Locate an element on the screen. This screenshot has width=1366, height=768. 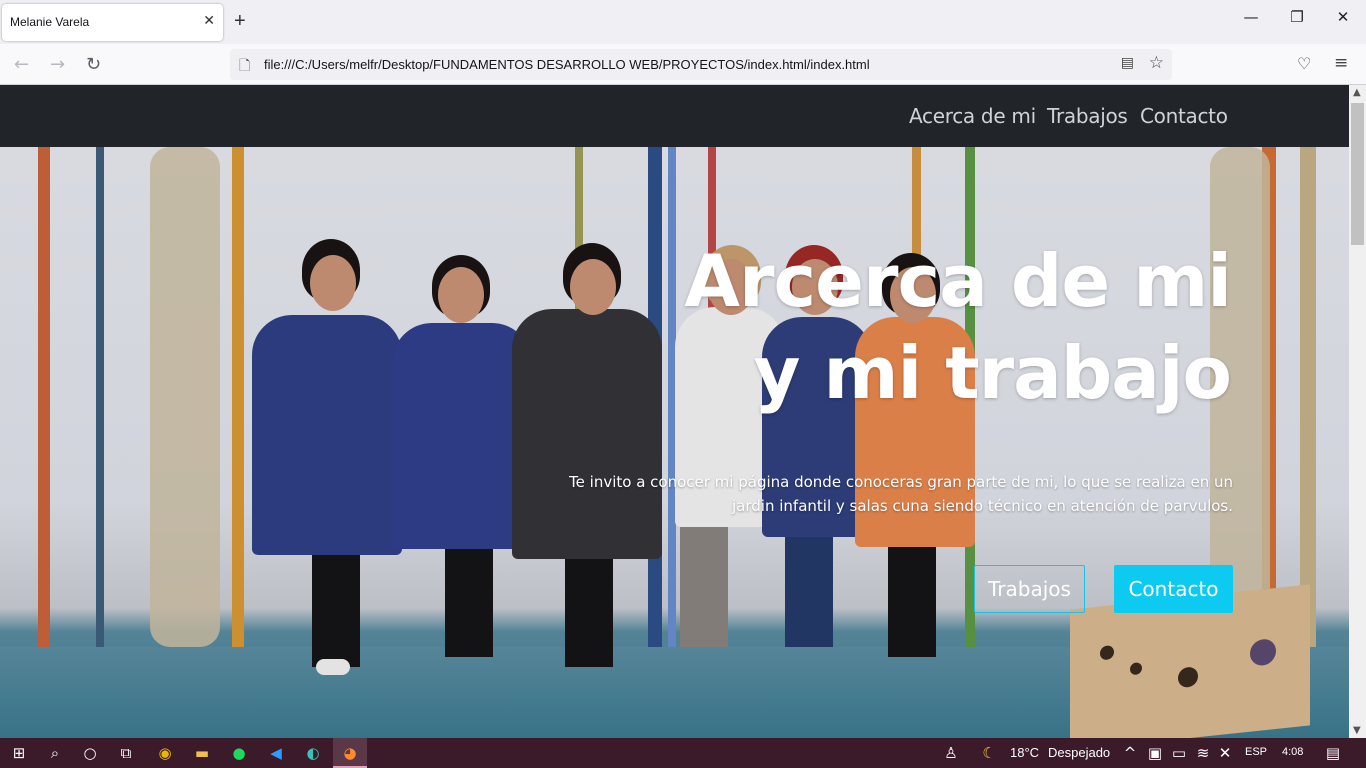
page-icon: 🗋 is located at coordinates (245, 66).